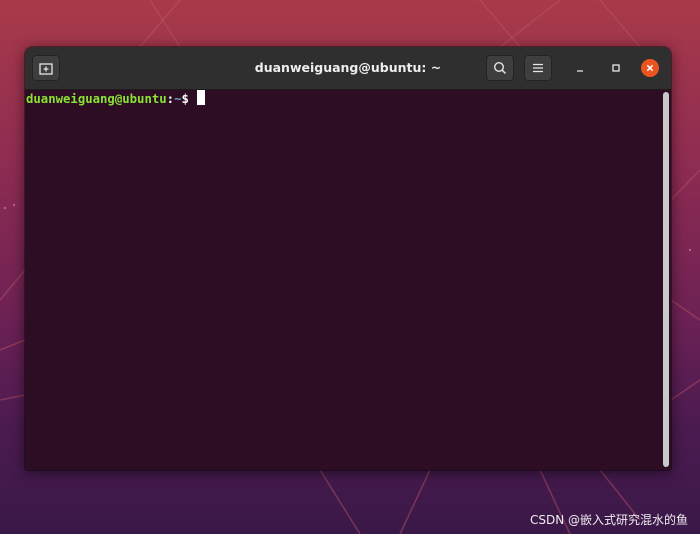 This screenshot has width=700, height=534. What do you see at coordinates (580, 71) in the screenshot?
I see `minimize-icon` at bounding box center [580, 71].